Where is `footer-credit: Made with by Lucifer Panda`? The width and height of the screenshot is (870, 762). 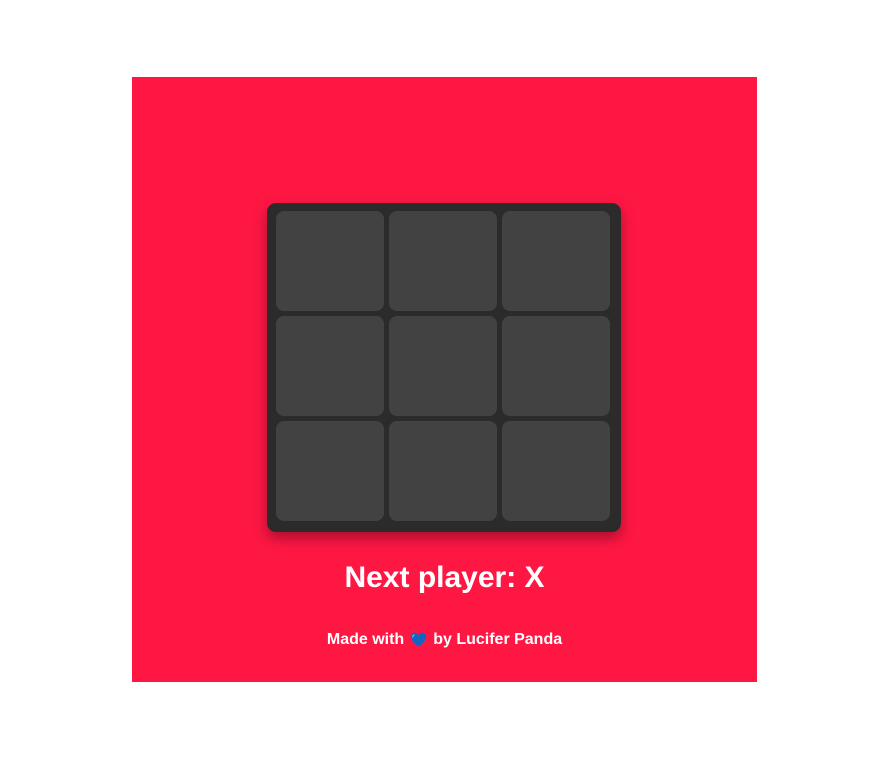 footer-credit: Made with by Lucifer Panda is located at coordinates (444, 641).